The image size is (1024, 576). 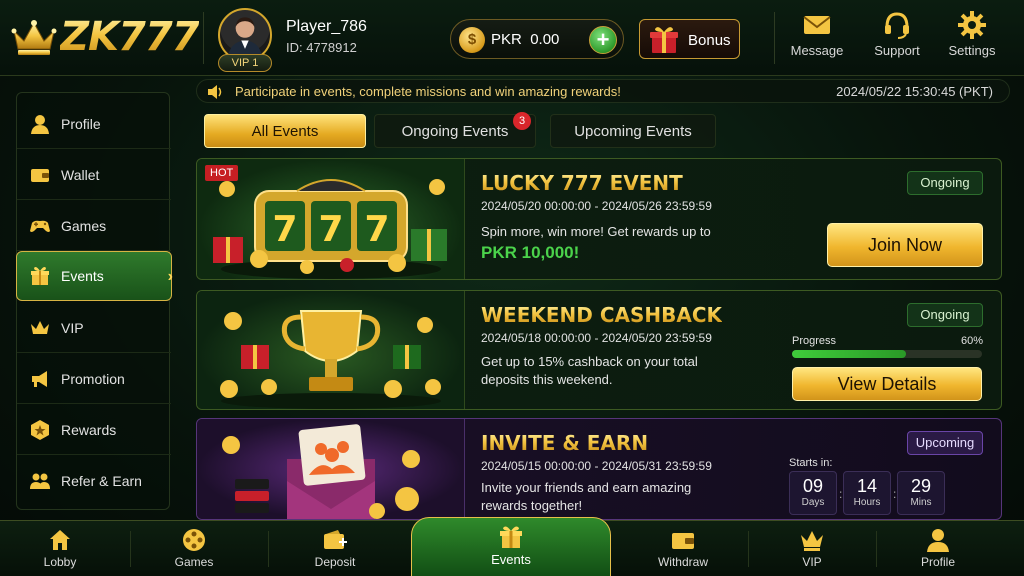 I want to click on brand-logo: ZK777, so click(x=104, y=37).